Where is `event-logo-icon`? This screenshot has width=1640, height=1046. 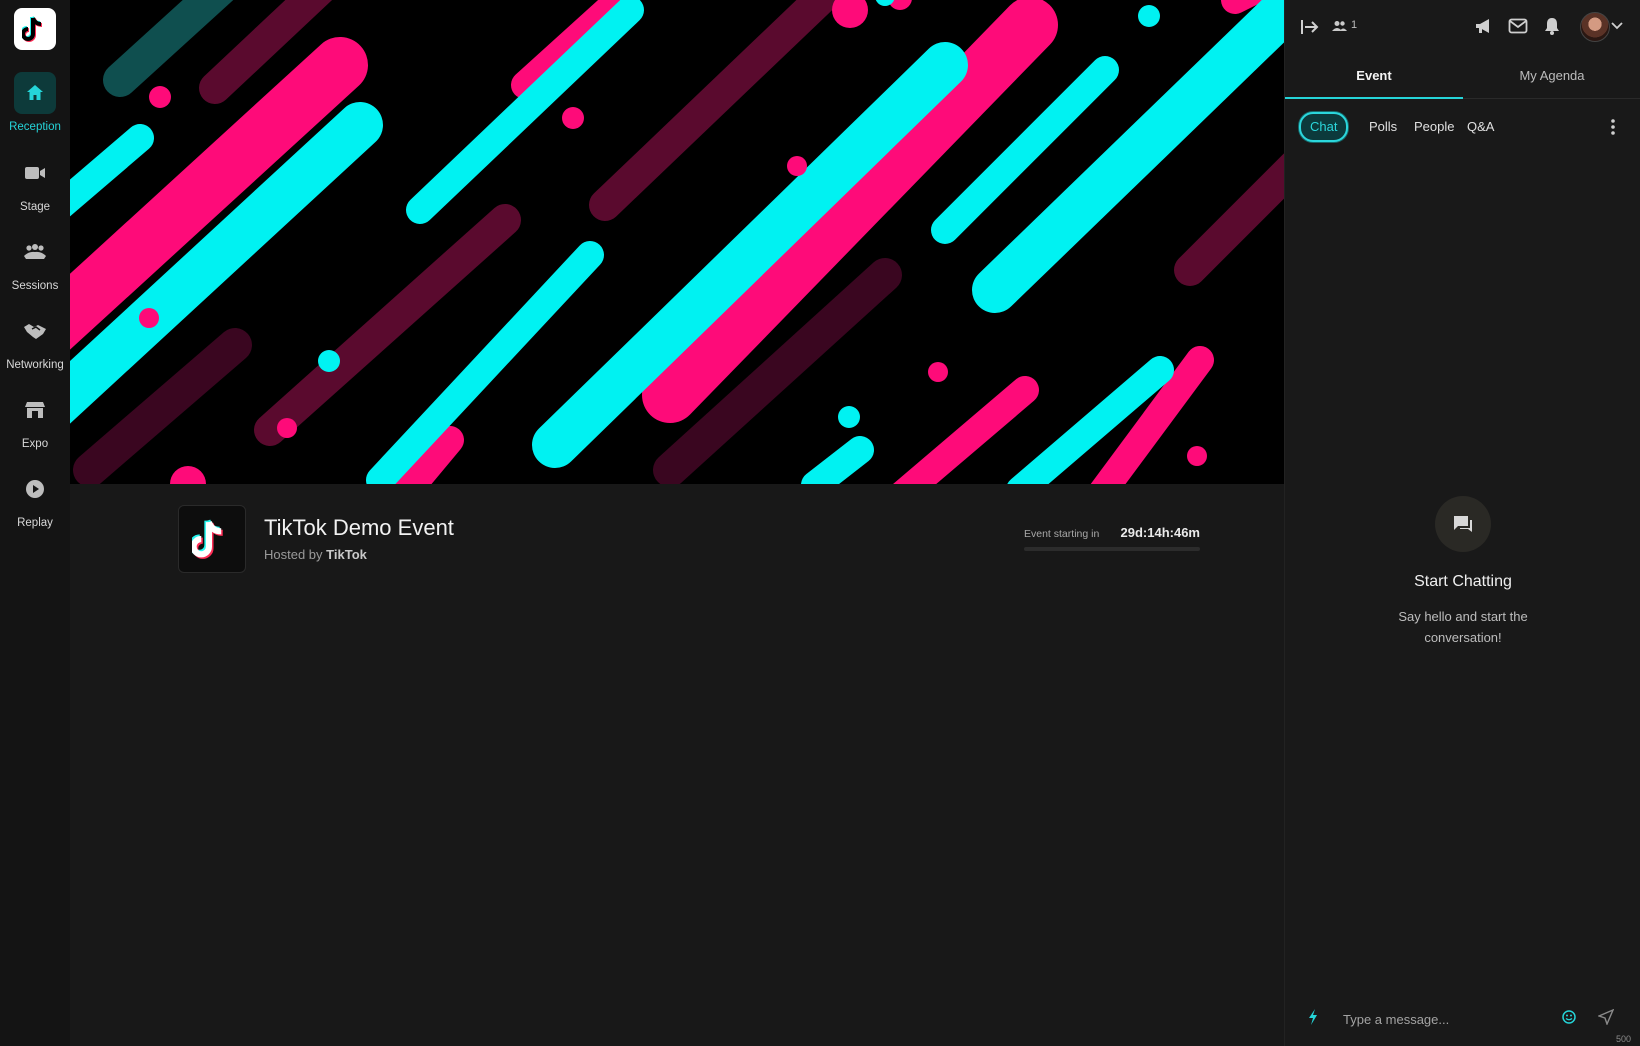
event-logo-icon is located at coordinates (212, 539).